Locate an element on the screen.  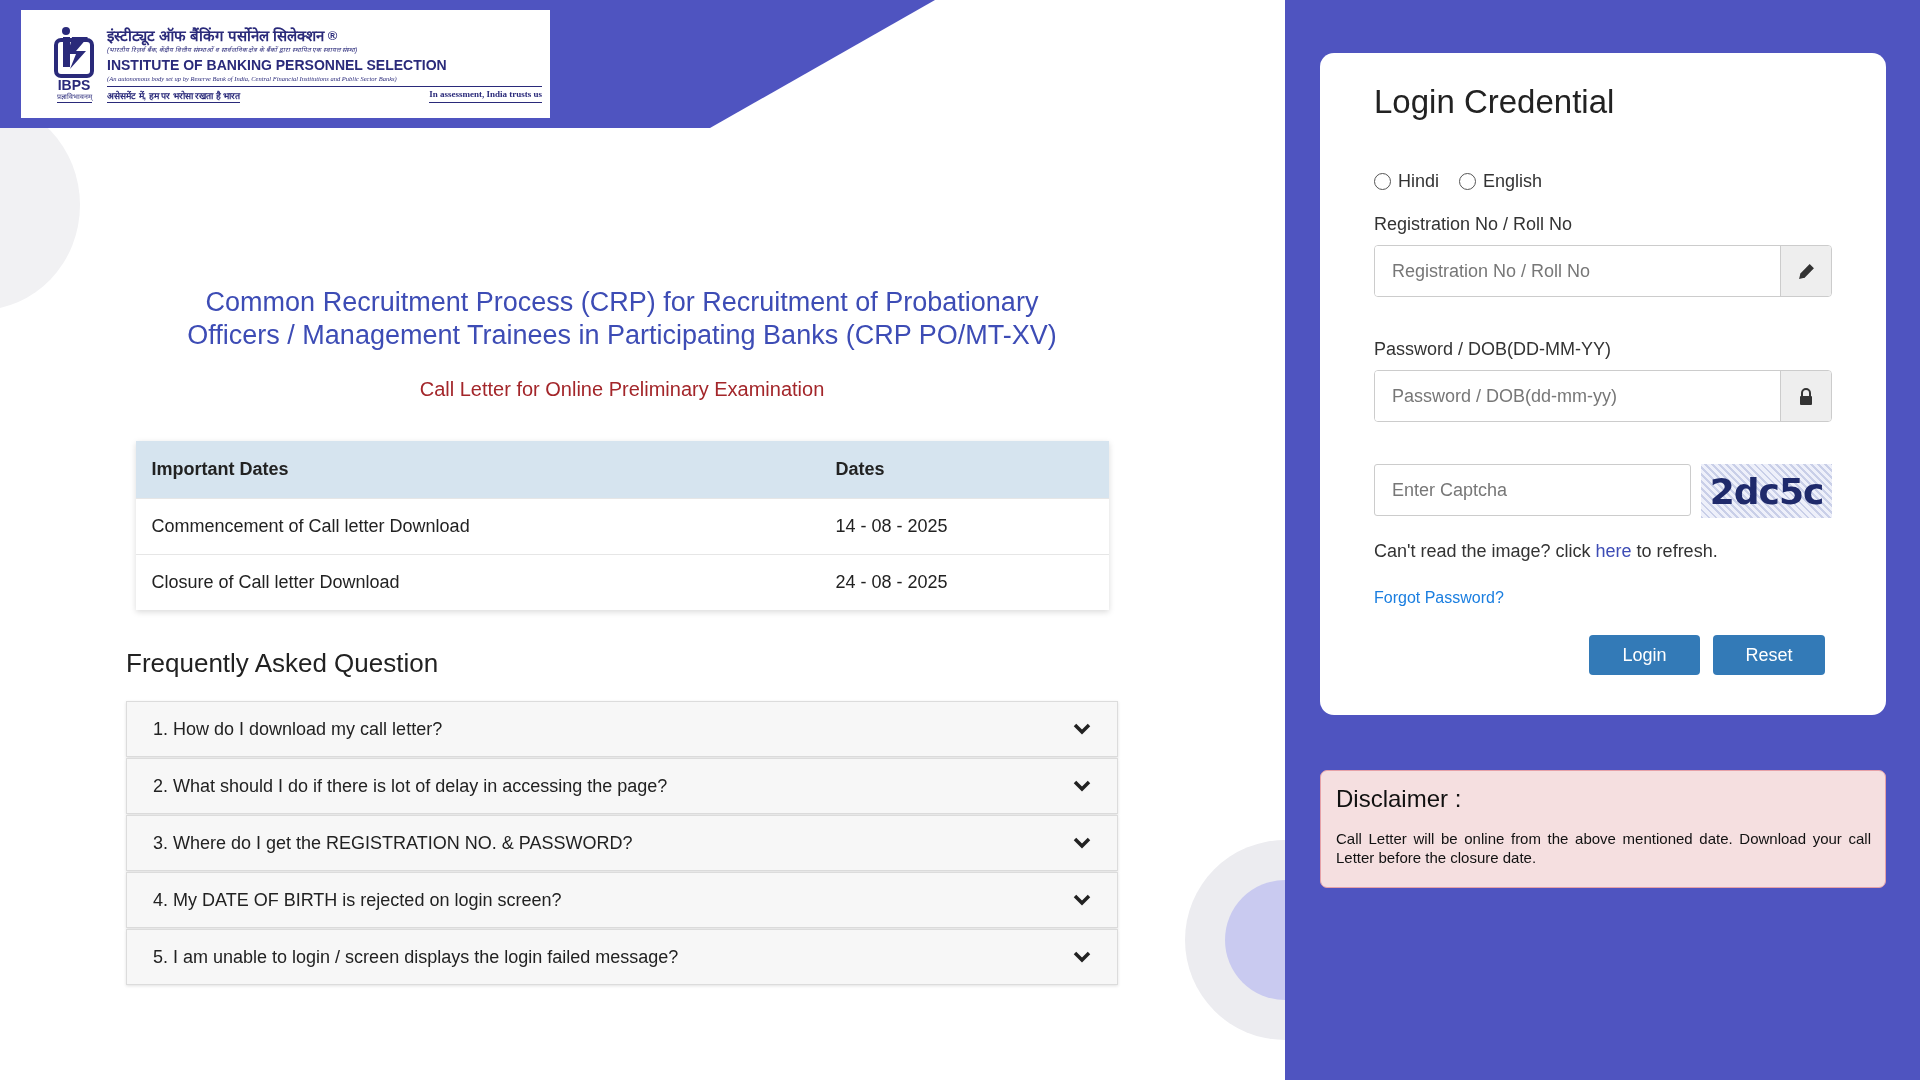
faq-heading: Frequently Asked Question is located at coordinates (282, 663).